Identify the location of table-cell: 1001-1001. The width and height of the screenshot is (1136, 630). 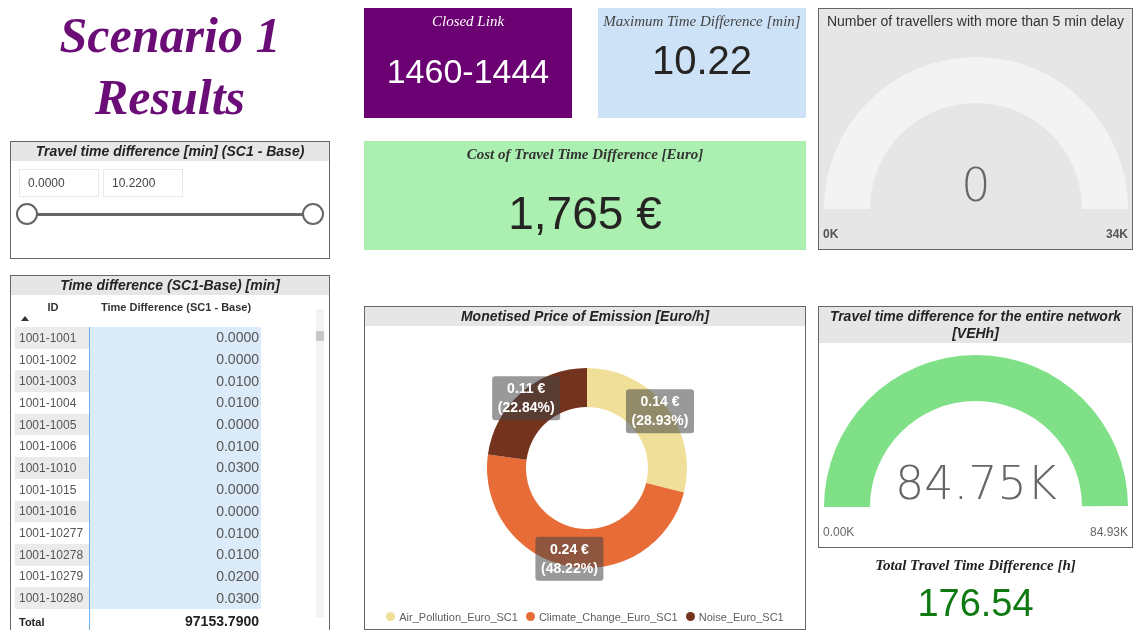
(52, 338).